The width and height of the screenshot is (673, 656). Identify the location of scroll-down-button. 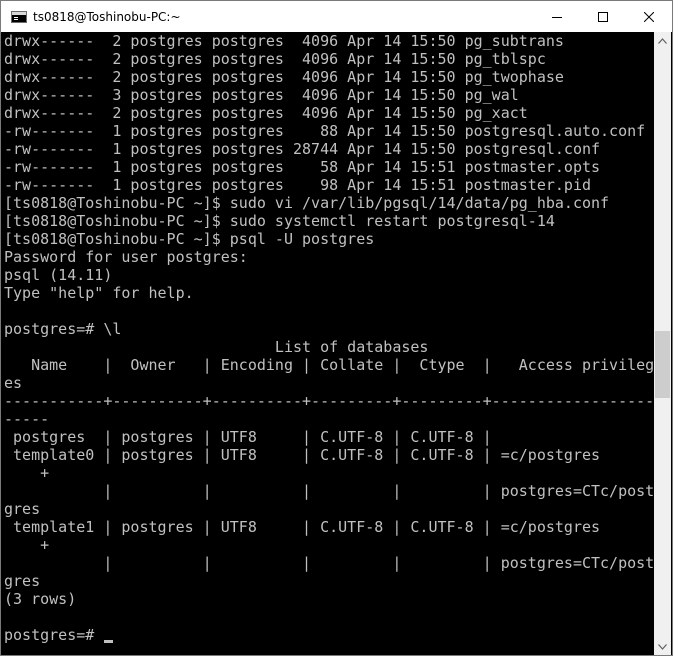
(662, 646).